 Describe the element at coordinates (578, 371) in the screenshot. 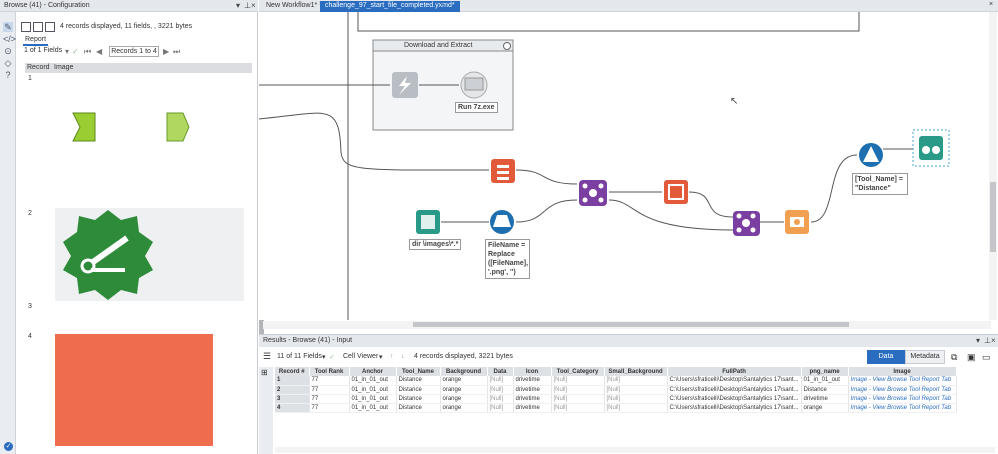

I see `col-tool-category: Tool_Category` at that location.